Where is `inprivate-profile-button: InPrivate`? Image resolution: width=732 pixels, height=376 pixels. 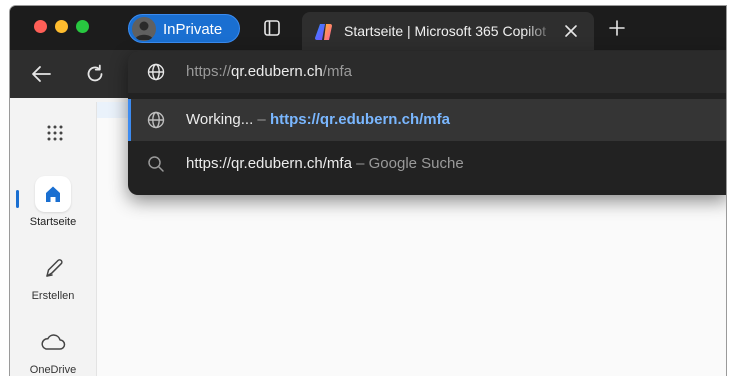 inprivate-profile-button: InPrivate is located at coordinates (184, 28).